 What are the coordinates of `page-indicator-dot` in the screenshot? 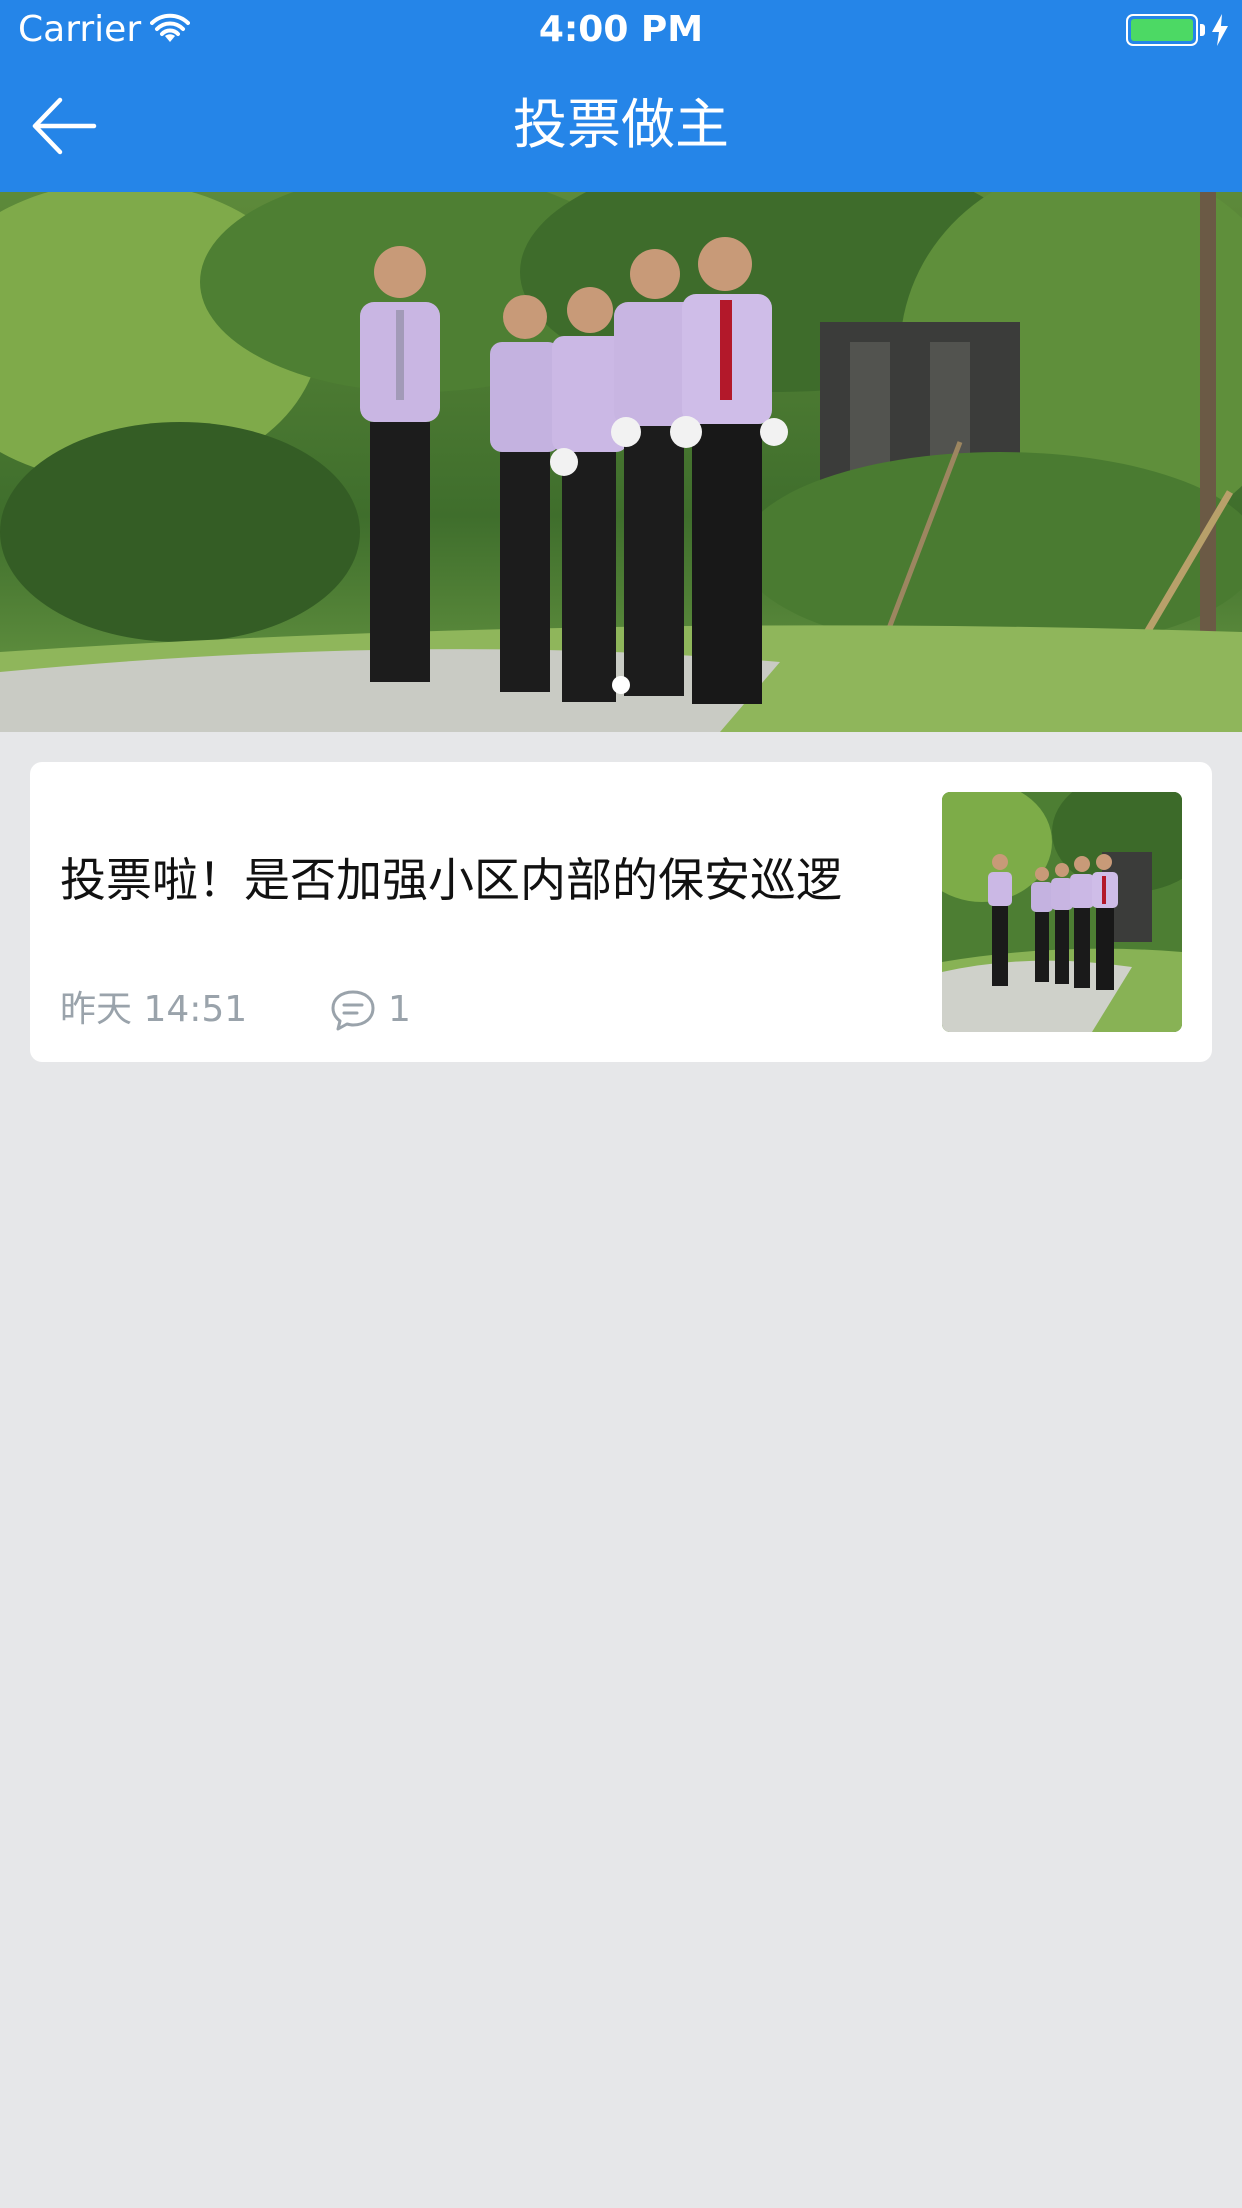 It's located at (621, 685).